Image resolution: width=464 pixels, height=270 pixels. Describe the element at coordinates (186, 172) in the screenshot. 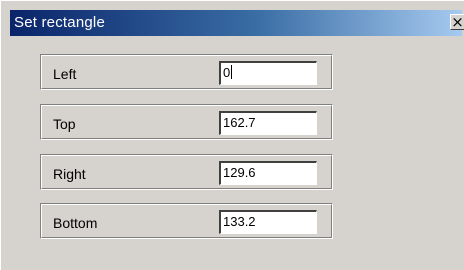

I see `field-row-right: Right 129.6` at that location.